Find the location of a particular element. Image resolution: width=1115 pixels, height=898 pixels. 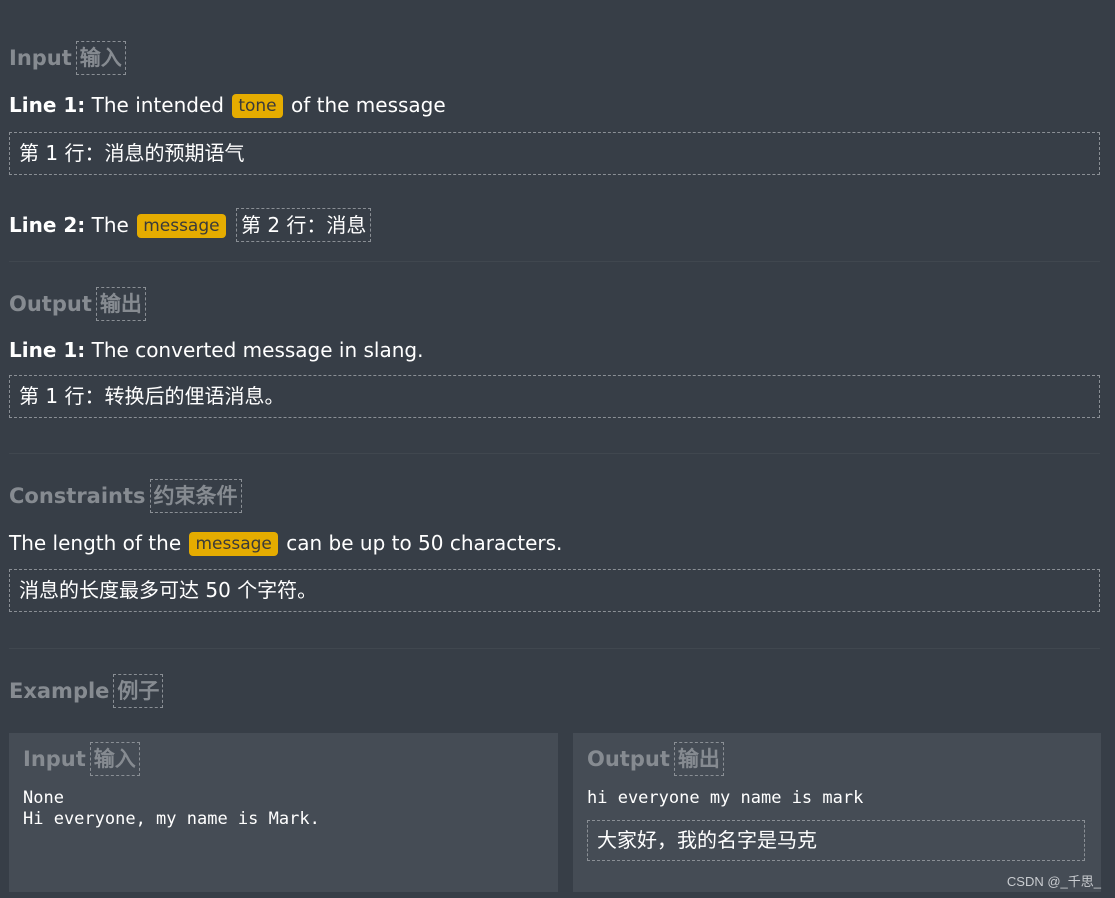

input-line-1-pre: The intended is located at coordinates (157, 105).